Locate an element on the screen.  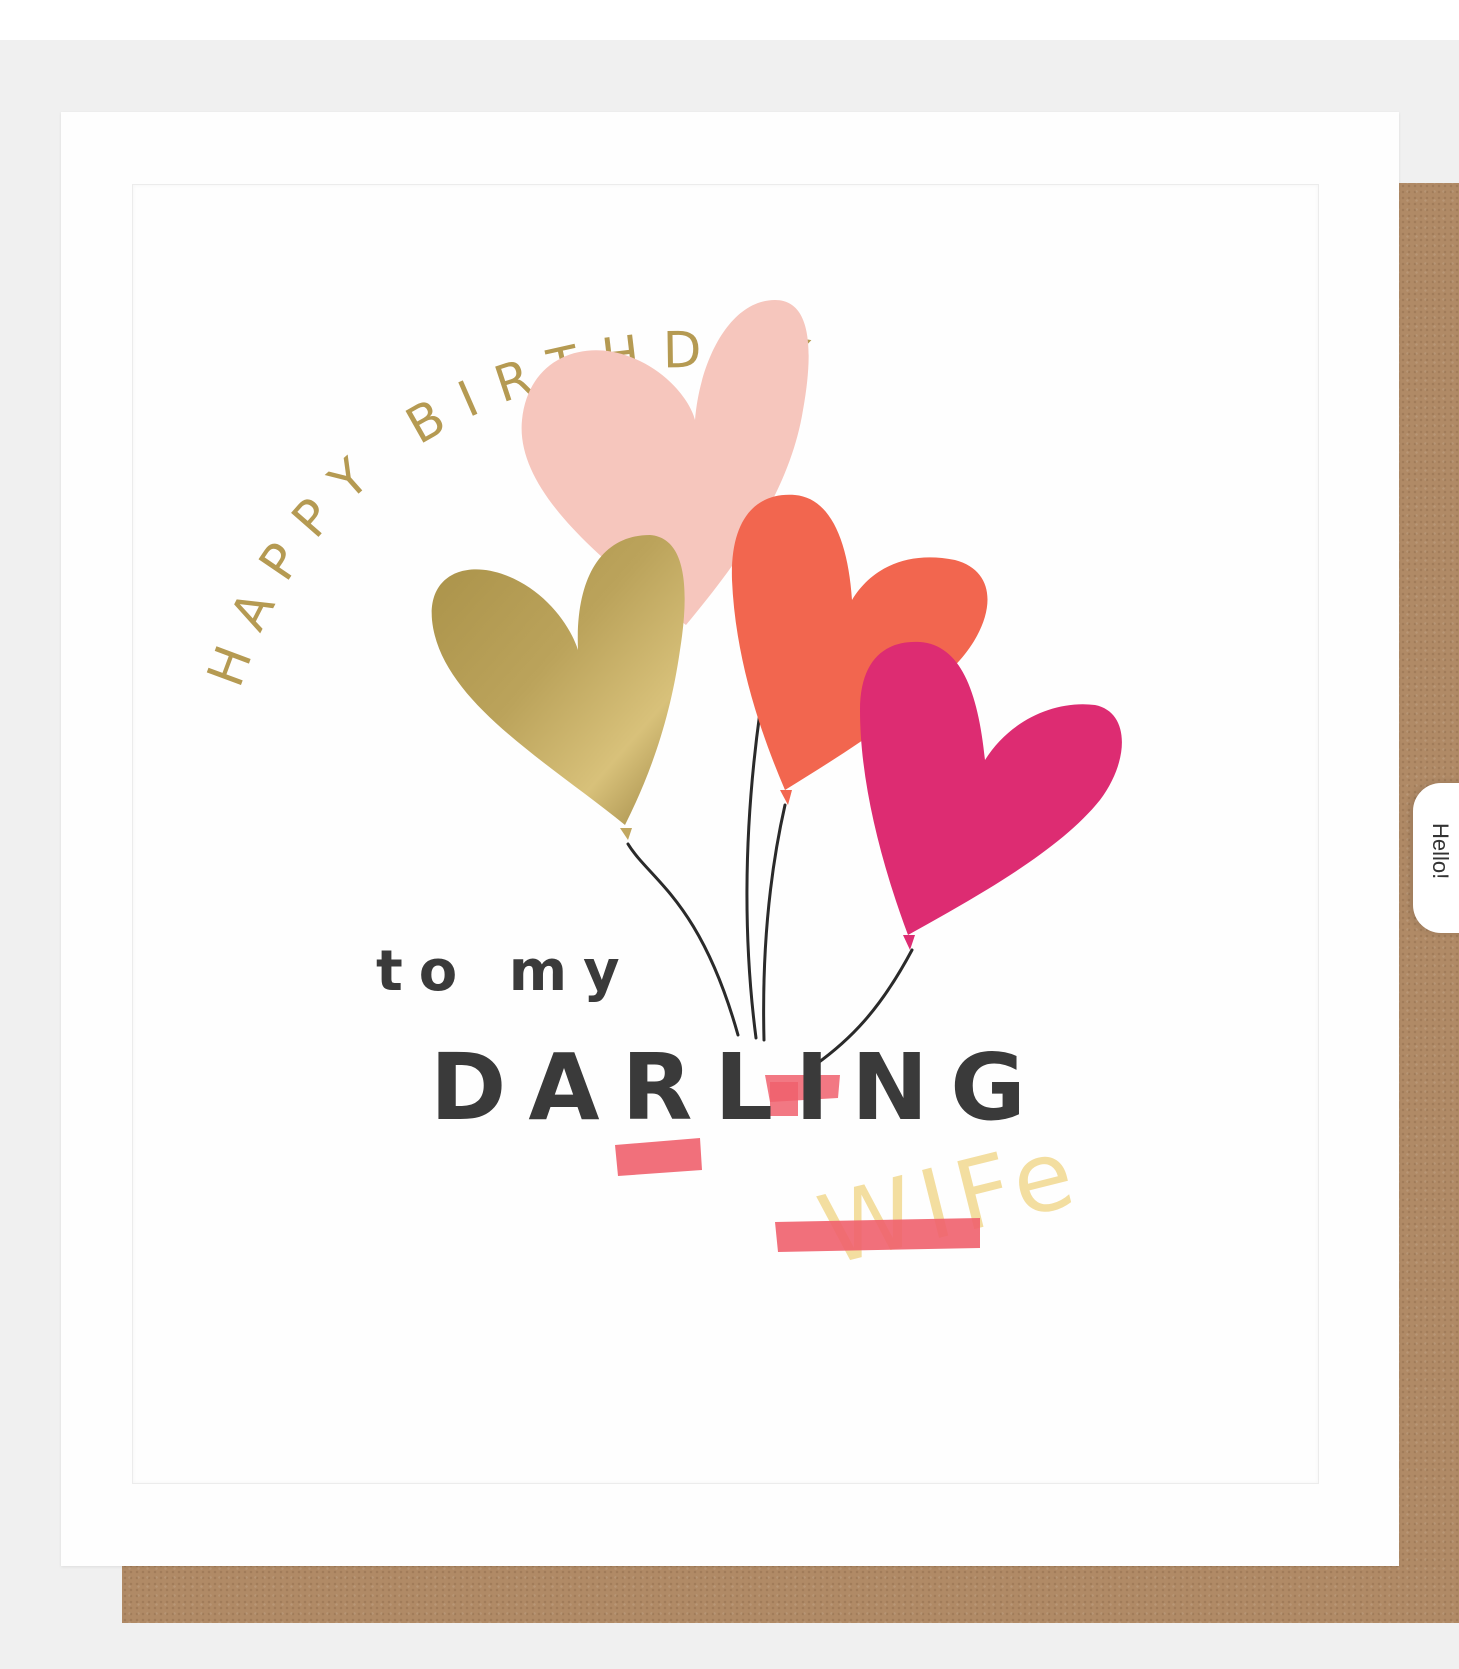
darling-text: DARLING is located at coordinates (739, 1087).